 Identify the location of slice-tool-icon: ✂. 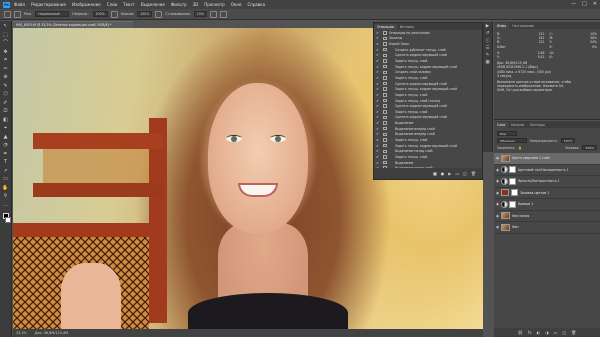
(6, 70).